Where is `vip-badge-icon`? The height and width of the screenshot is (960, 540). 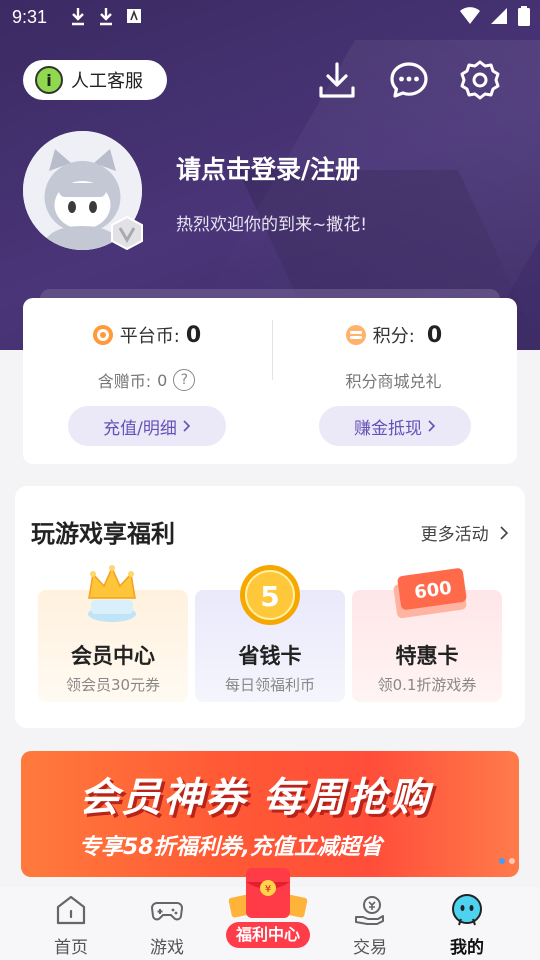 vip-badge-icon is located at coordinates (127, 233).